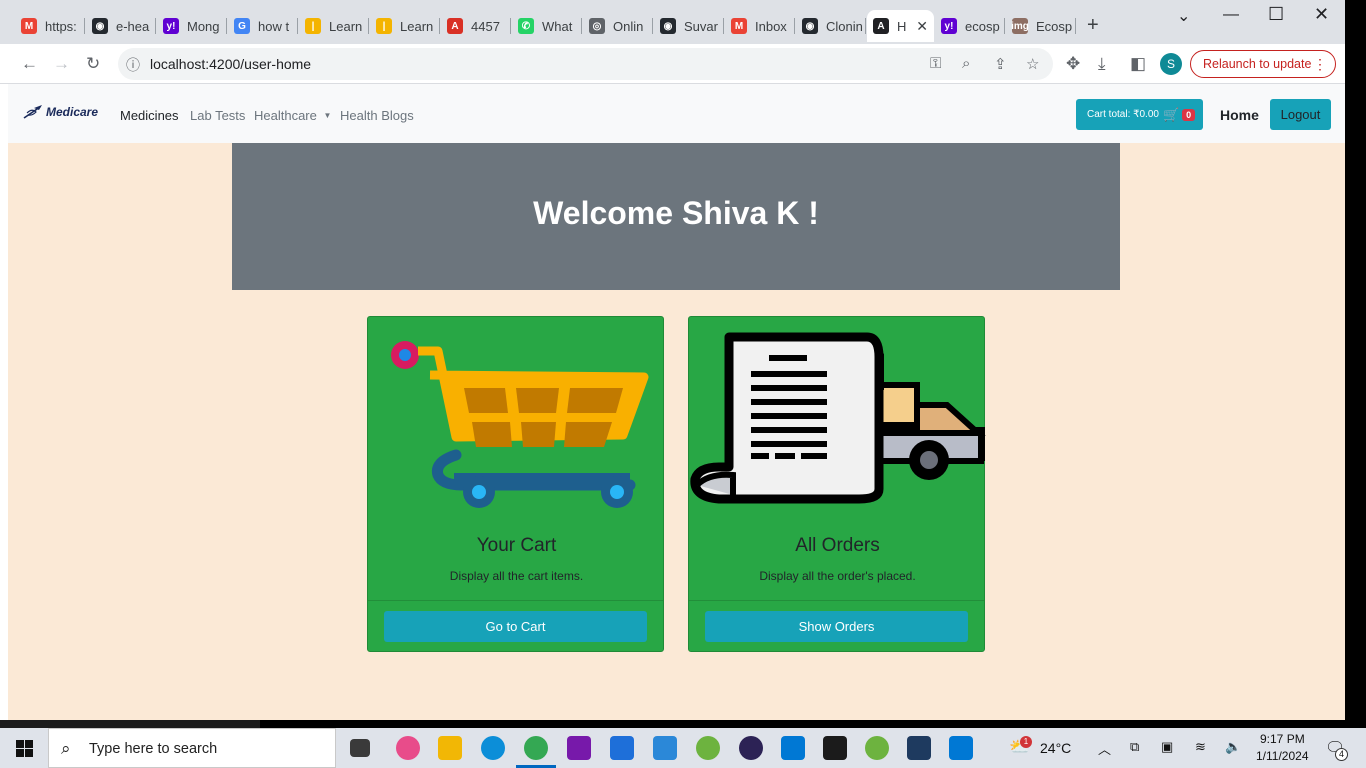  Describe the element at coordinates (384, 26) in the screenshot. I see `learn-icon: |` at that location.